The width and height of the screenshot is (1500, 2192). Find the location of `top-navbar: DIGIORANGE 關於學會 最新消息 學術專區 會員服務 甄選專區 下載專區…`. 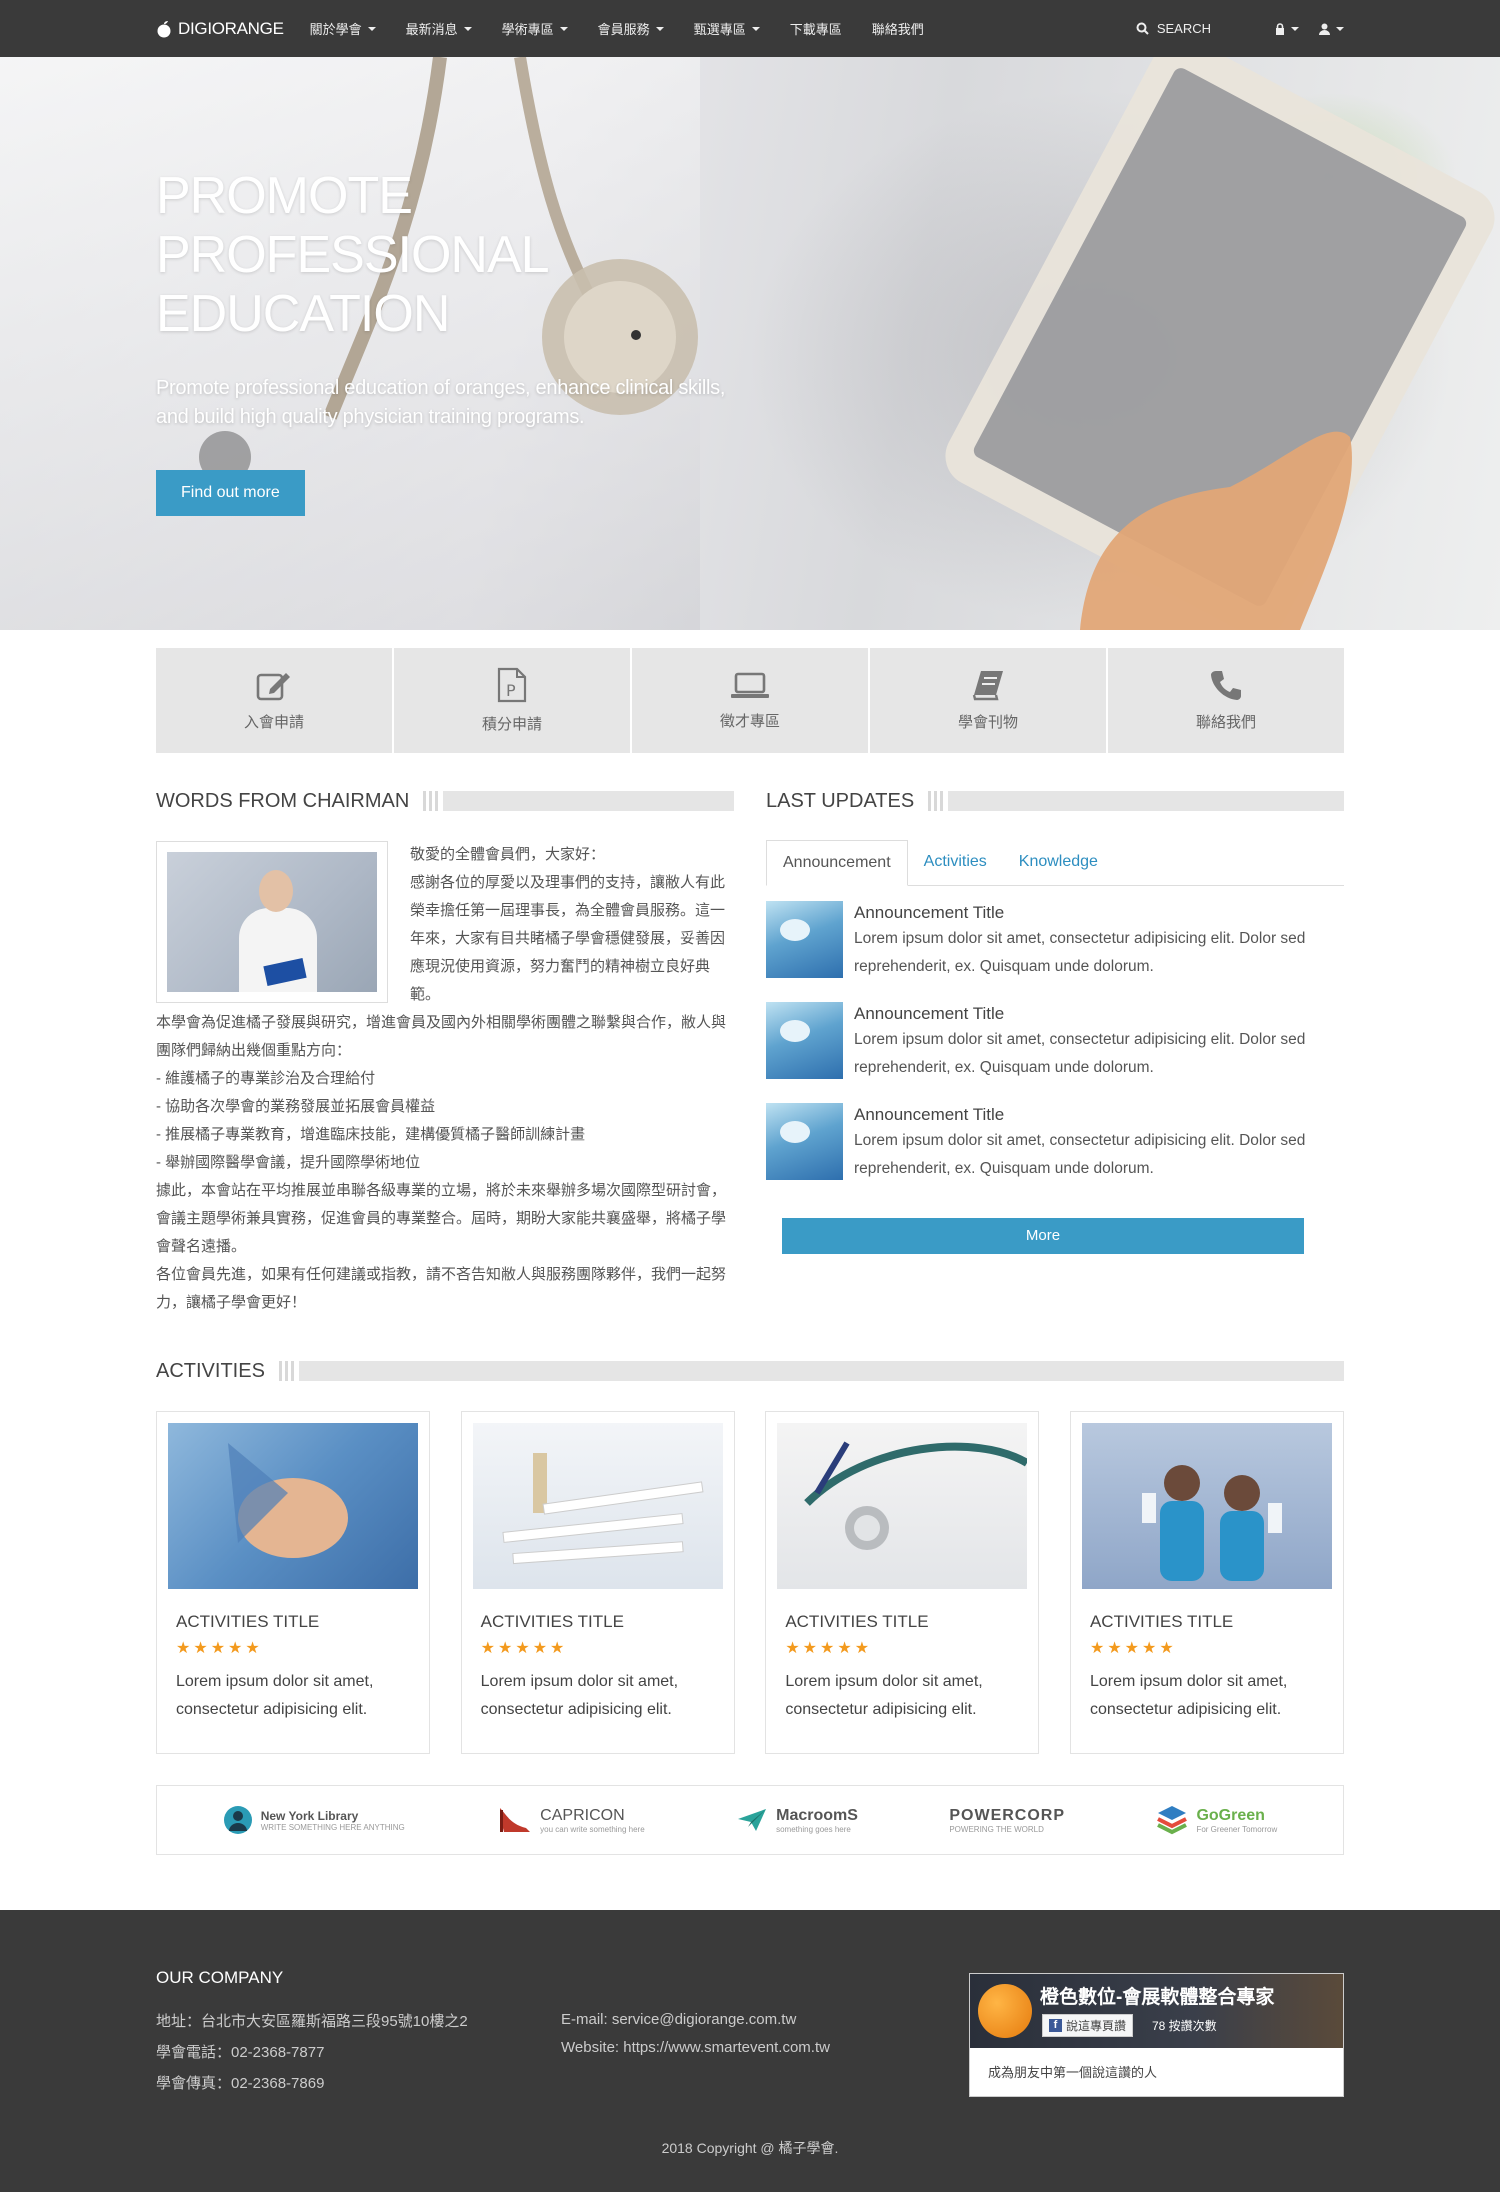

top-navbar: DIGIORANGE 關於學會 最新消息 學術專區 會員服務 甄選專區 下載專區… is located at coordinates (750, 28).